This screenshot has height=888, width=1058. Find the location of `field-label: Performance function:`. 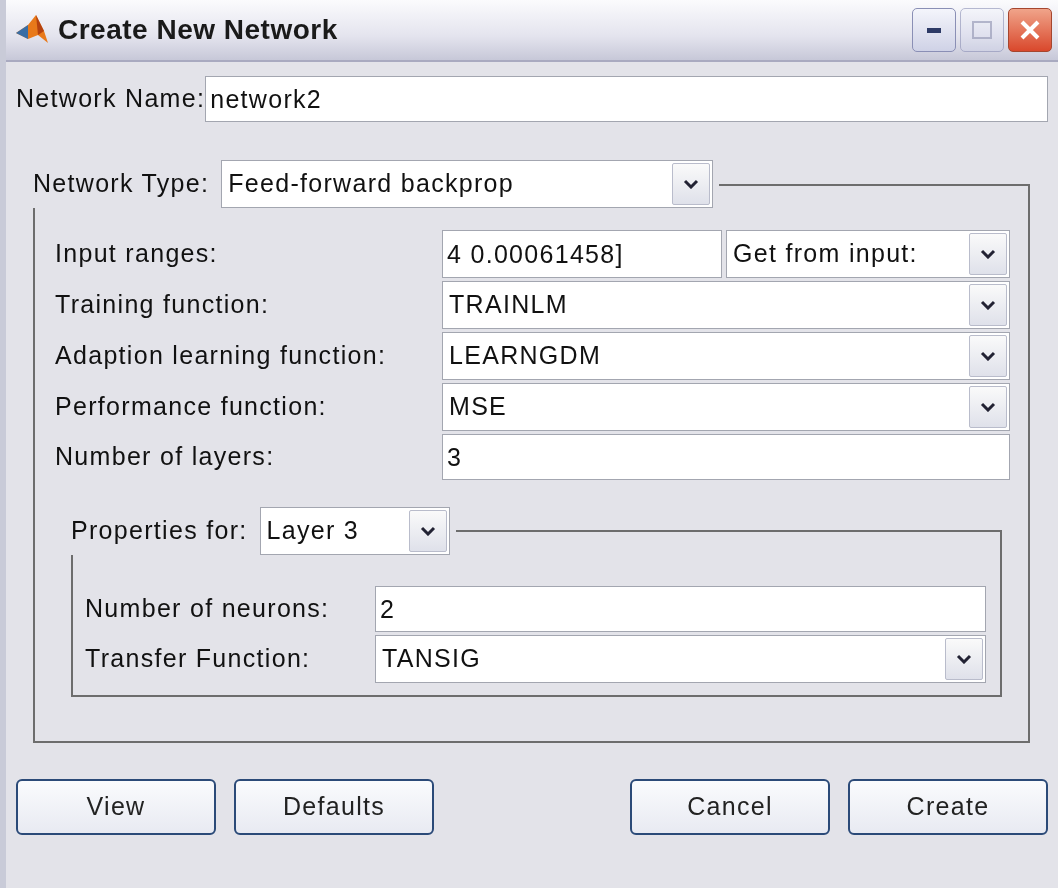

field-label: Performance function: is located at coordinates (191, 407).